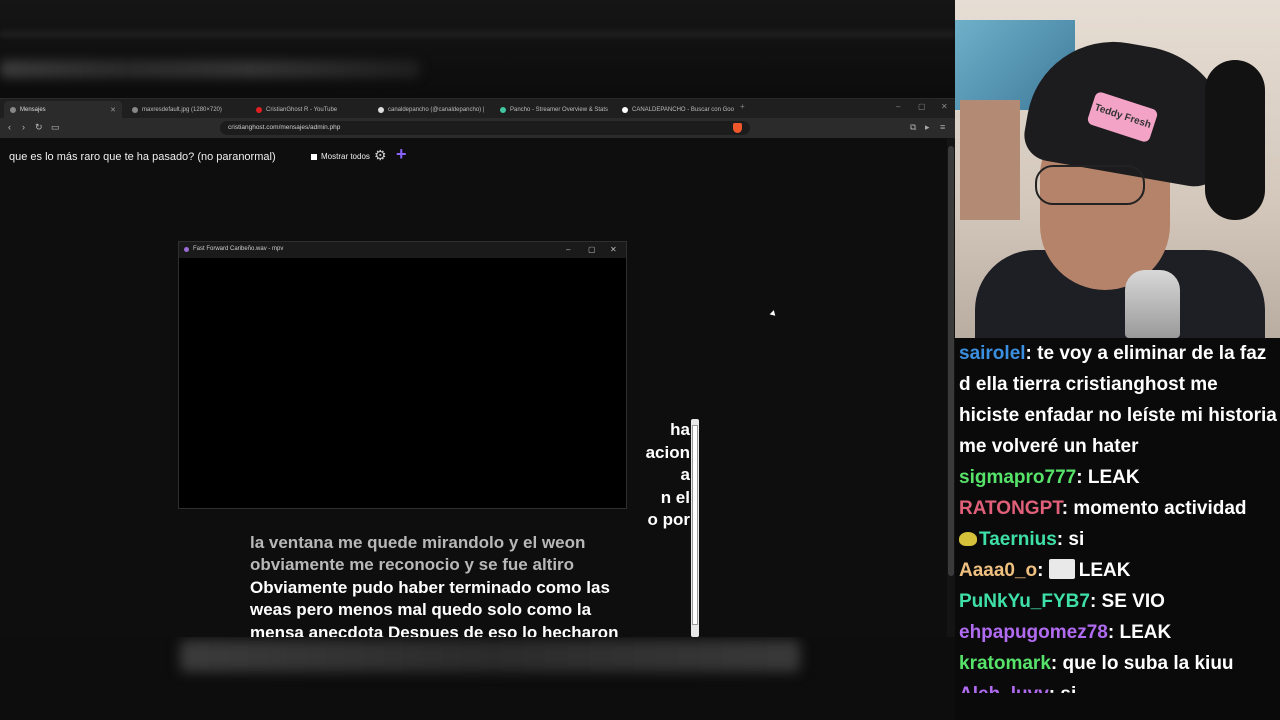 Image resolution: width=1280 pixels, height=720 pixels. I want to click on url-text: cristianghost.com/mensajes/admin.php, so click(284, 127).